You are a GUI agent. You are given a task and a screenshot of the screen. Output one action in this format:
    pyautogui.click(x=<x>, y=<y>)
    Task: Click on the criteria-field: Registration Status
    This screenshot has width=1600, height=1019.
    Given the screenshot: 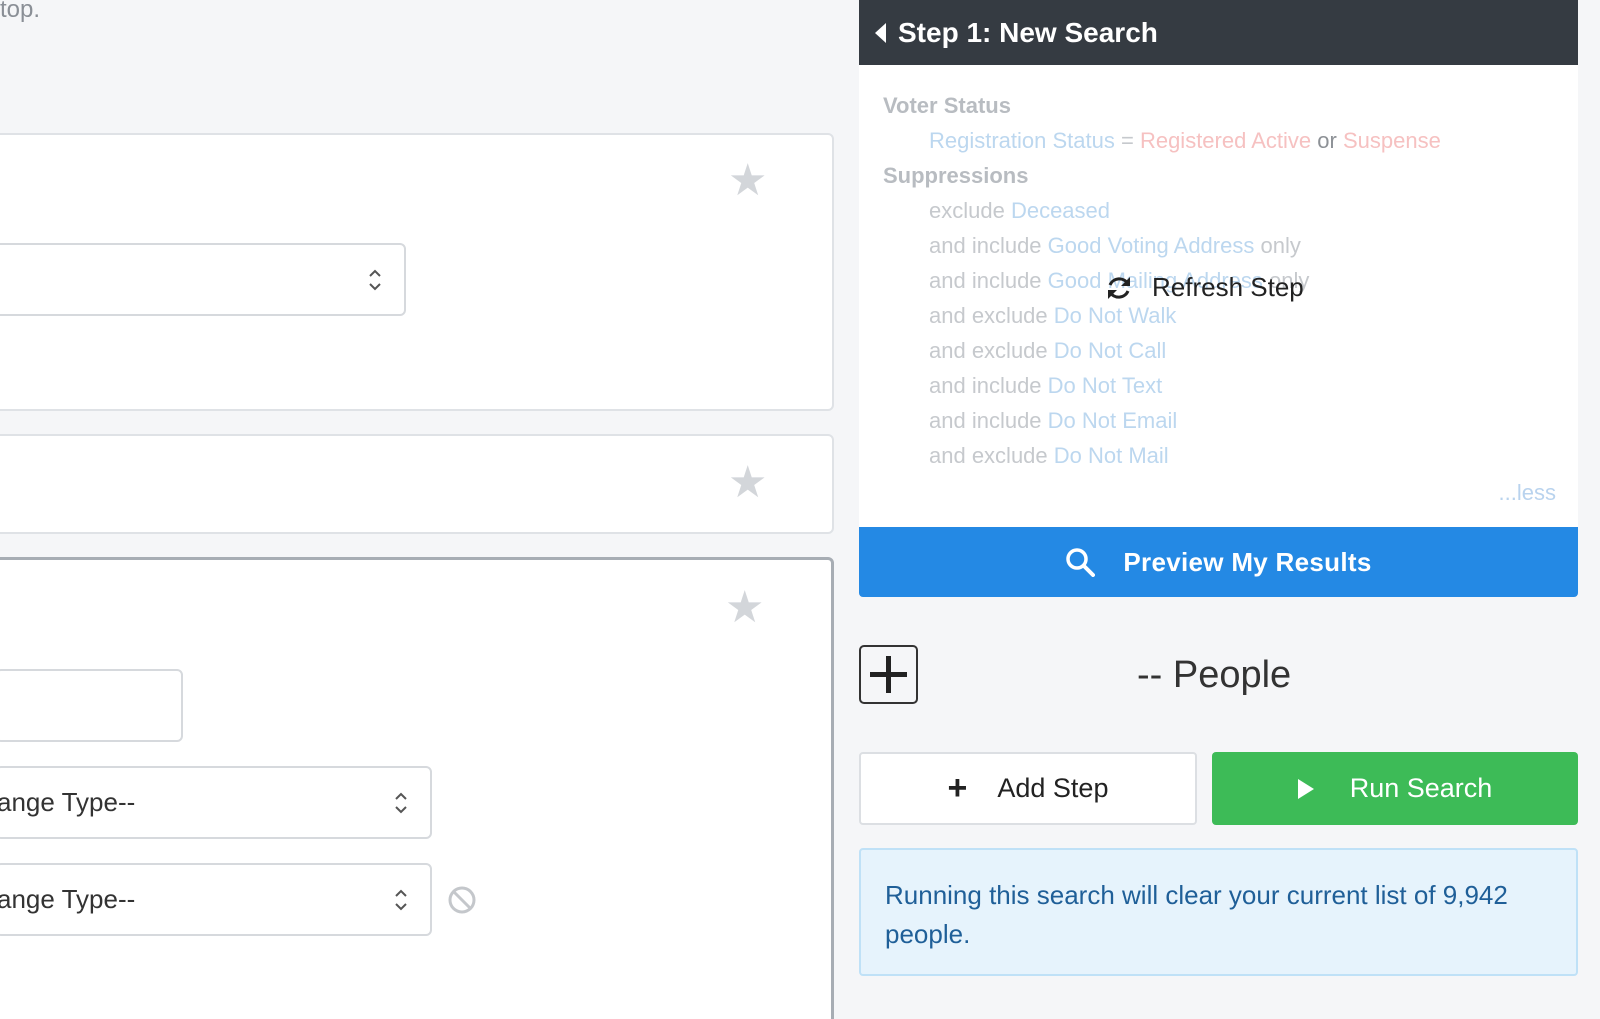 What is the action you would take?
    pyautogui.click(x=1022, y=140)
    